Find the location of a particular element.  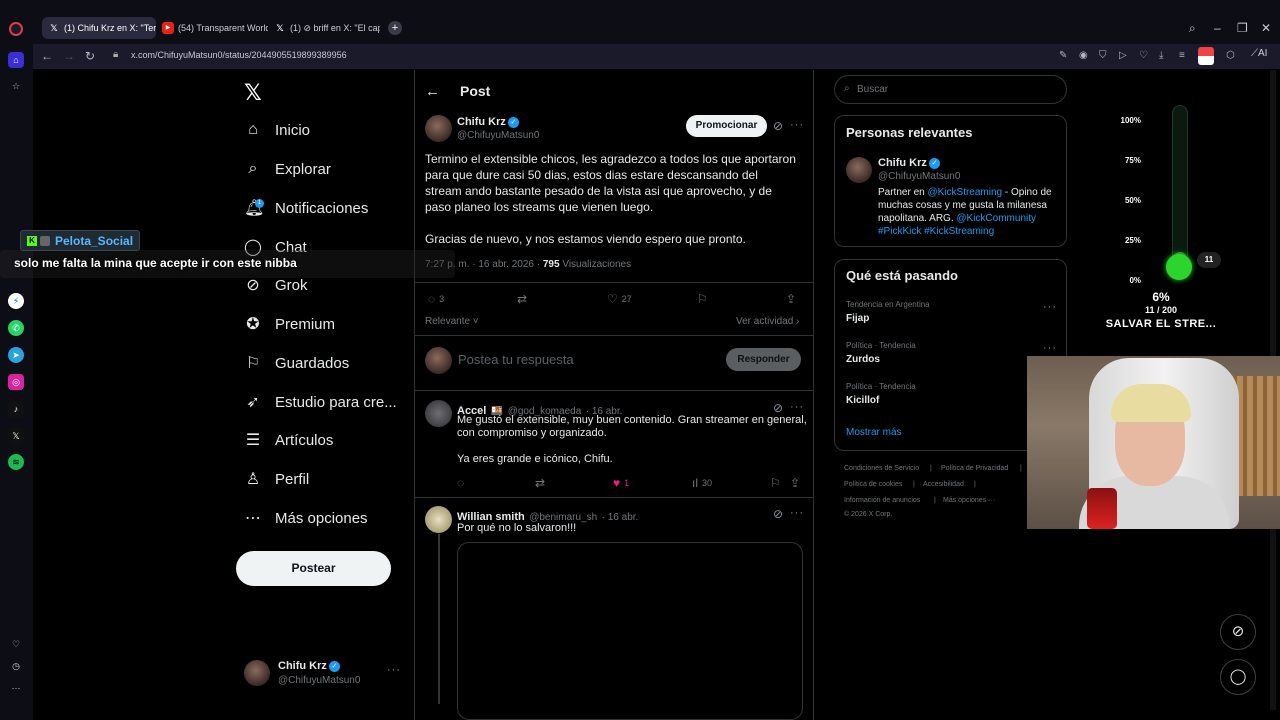

browser-logo-icon is located at coordinates (16, 29).